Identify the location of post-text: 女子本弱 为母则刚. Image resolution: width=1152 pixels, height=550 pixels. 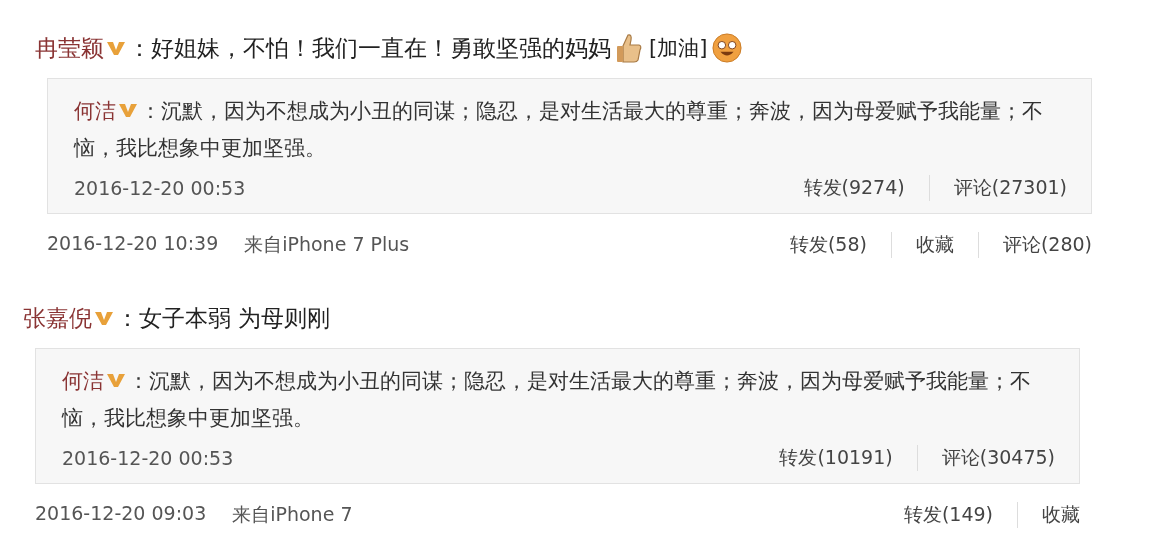
(235, 318).